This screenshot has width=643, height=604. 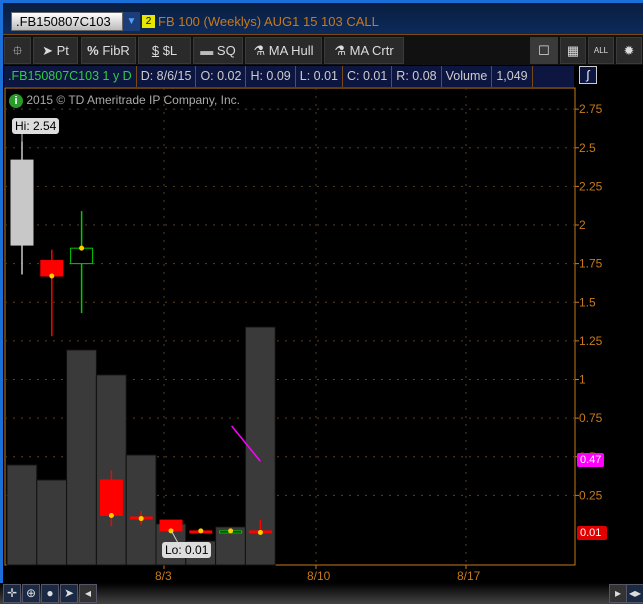 What do you see at coordinates (469, 576) in the screenshot?
I see `x-tick-label: 8/17` at bounding box center [469, 576].